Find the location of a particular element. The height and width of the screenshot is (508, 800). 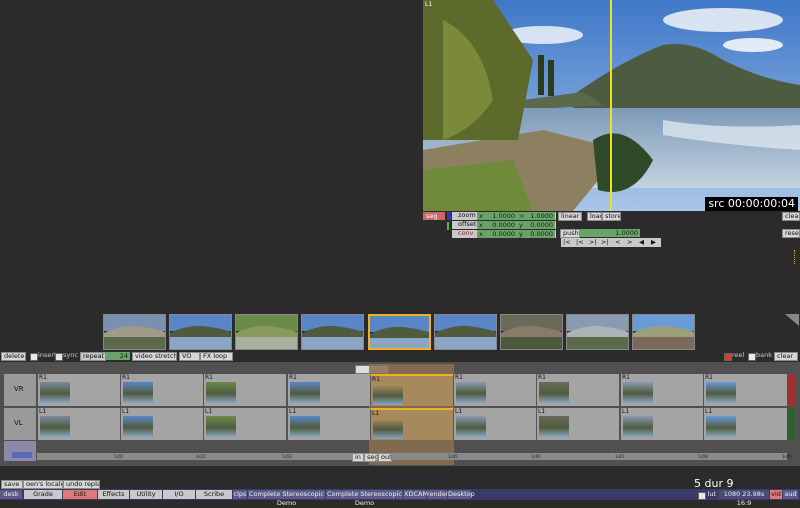

play-forward-button: ▶ is located at coordinates (653, 242).